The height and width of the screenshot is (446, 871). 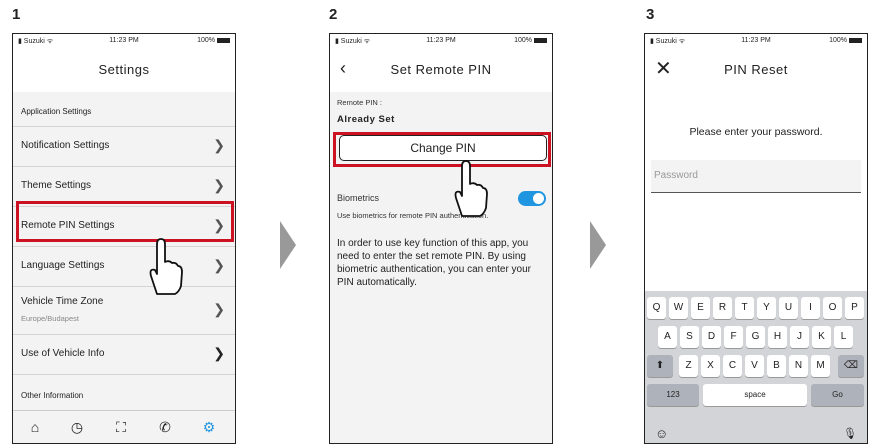 What do you see at coordinates (755, 395) in the screenshot?
I see `space-key: space` at bounding box center [755, 395].